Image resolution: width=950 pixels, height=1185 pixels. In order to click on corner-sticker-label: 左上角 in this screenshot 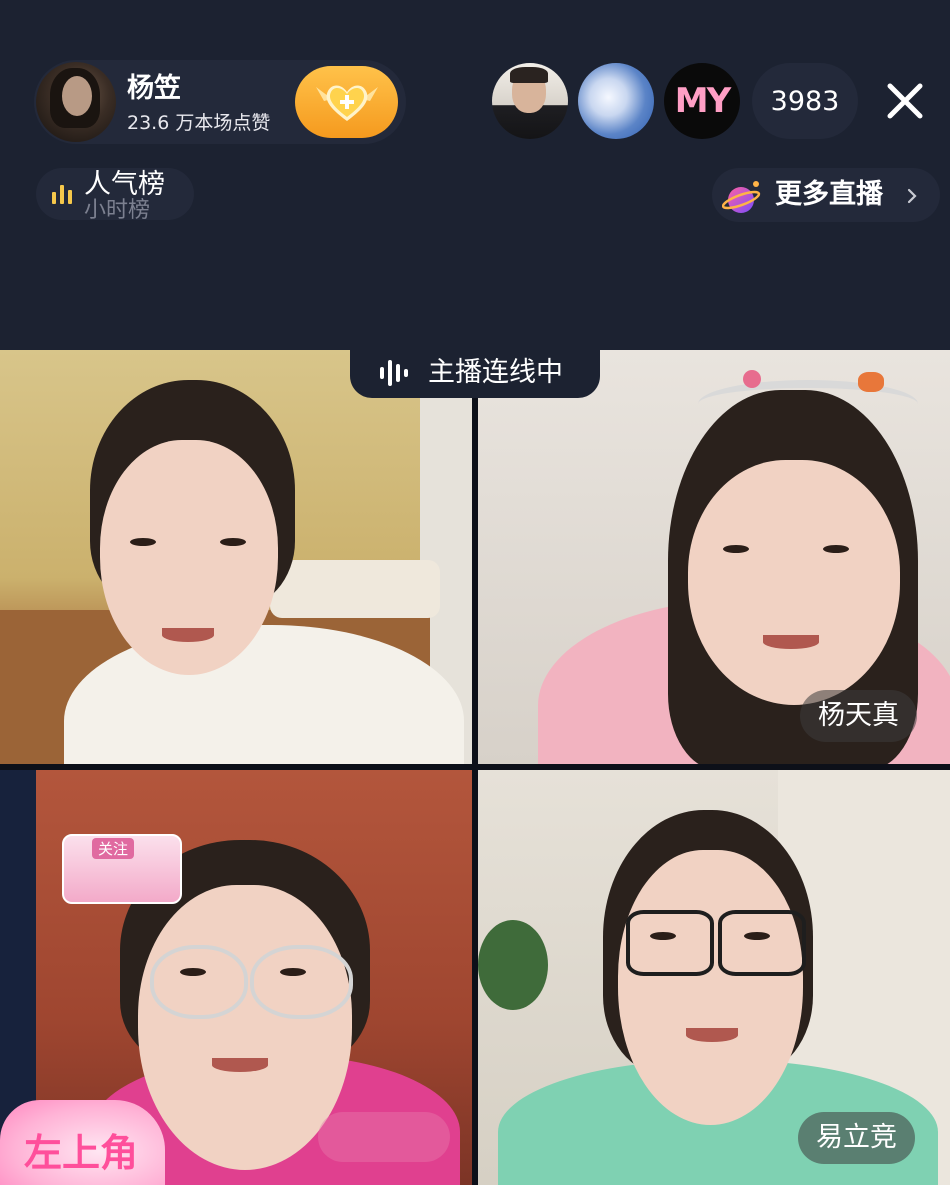, I will do `click(81, 1153)`.